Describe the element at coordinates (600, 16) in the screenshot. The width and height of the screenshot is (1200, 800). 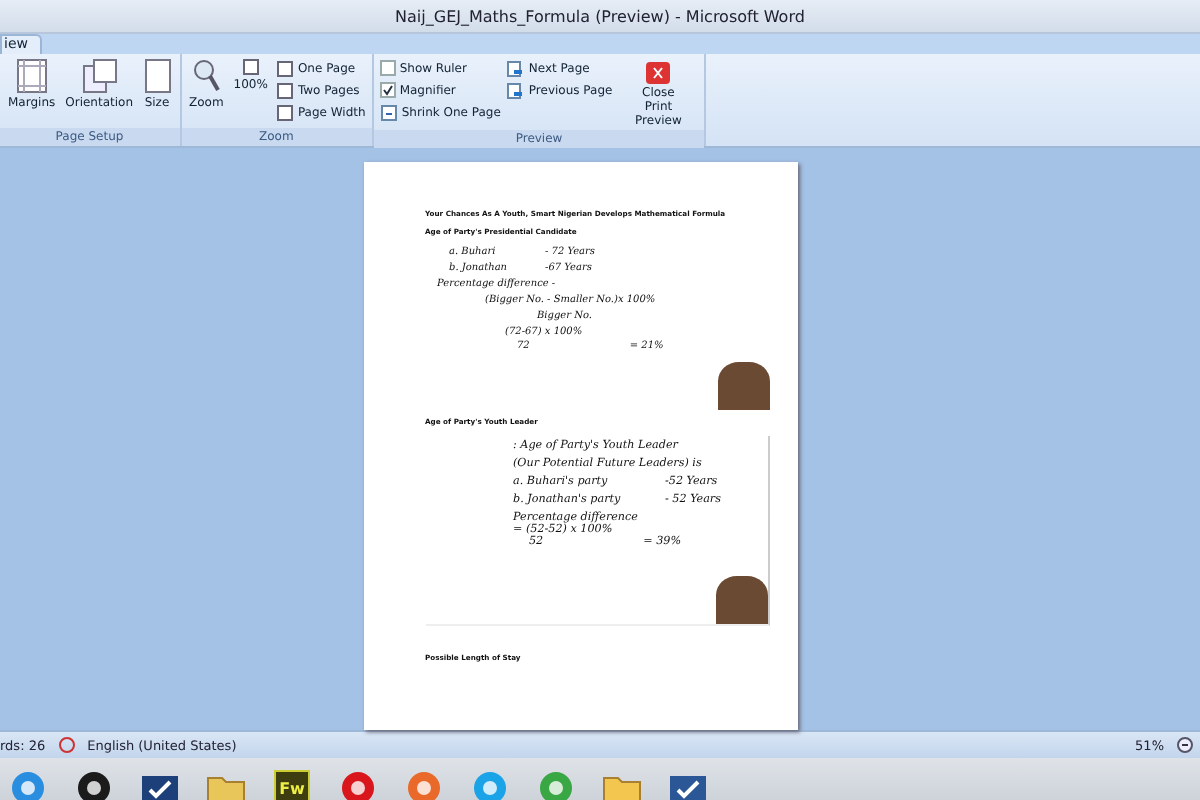
I see `window-title: Naij_GEJ_Maths_Formula (Preview) - Microsoft Word` at that location.